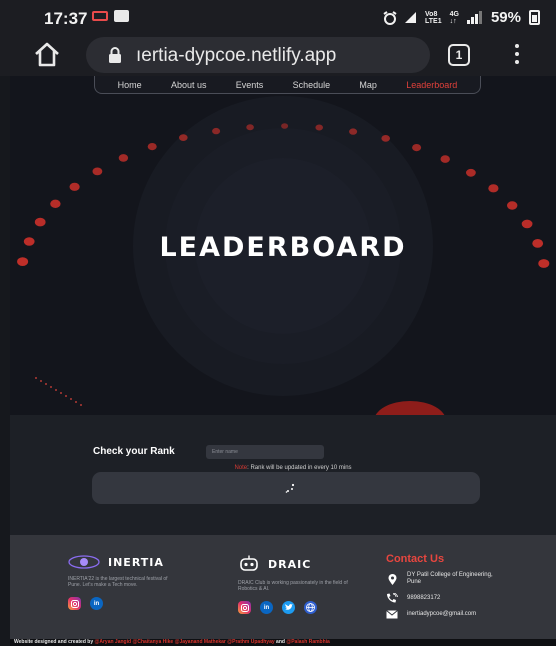 The width and height of the screenshot is (556, 646). I want to click on rank-result-box, so click(286, 488).